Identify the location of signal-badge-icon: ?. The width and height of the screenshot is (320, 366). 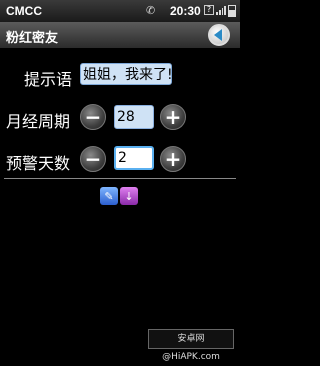
(209, 10).